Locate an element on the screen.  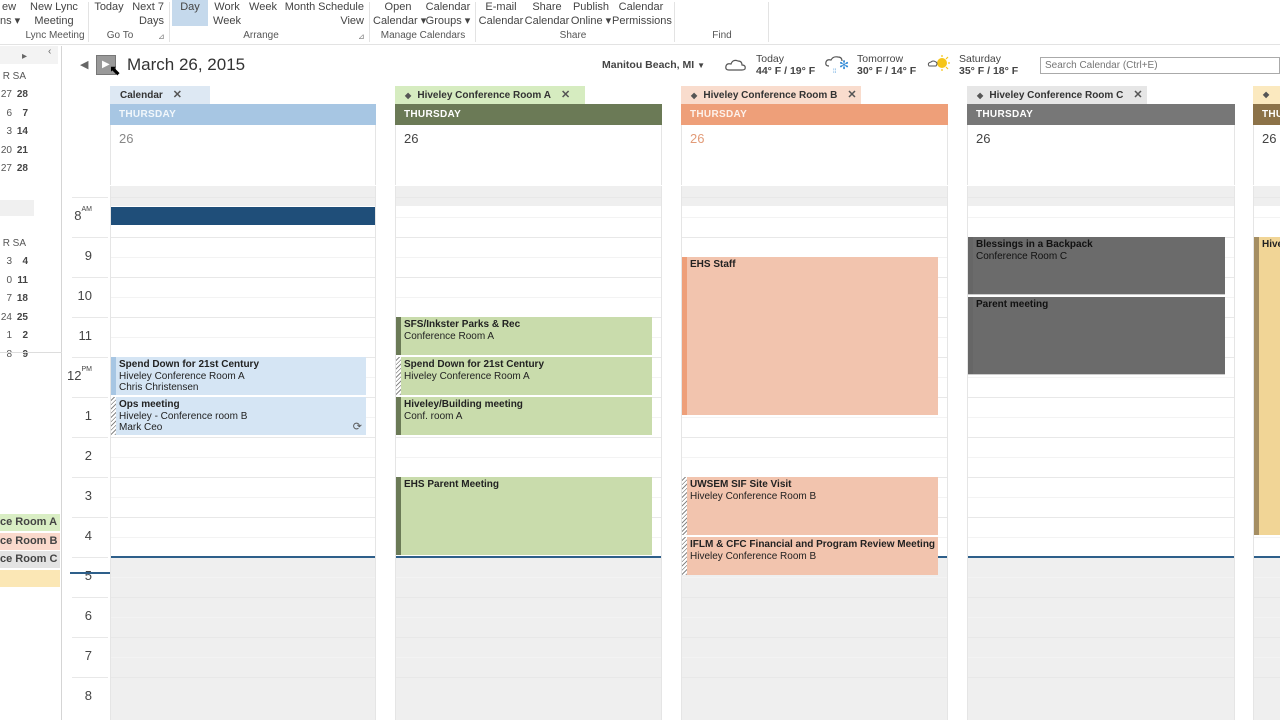
mini-calendar-day: 11 is located at coordinates (20, 280).